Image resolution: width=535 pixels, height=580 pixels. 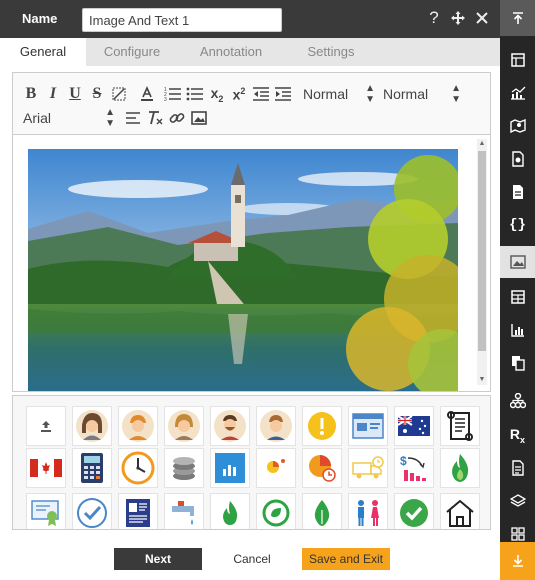 What do you see at coordinates (370, 94) in the screenshot?
I see `heading-select-arrow-icon: ▲ ▼` at bounding box center [370, 94].